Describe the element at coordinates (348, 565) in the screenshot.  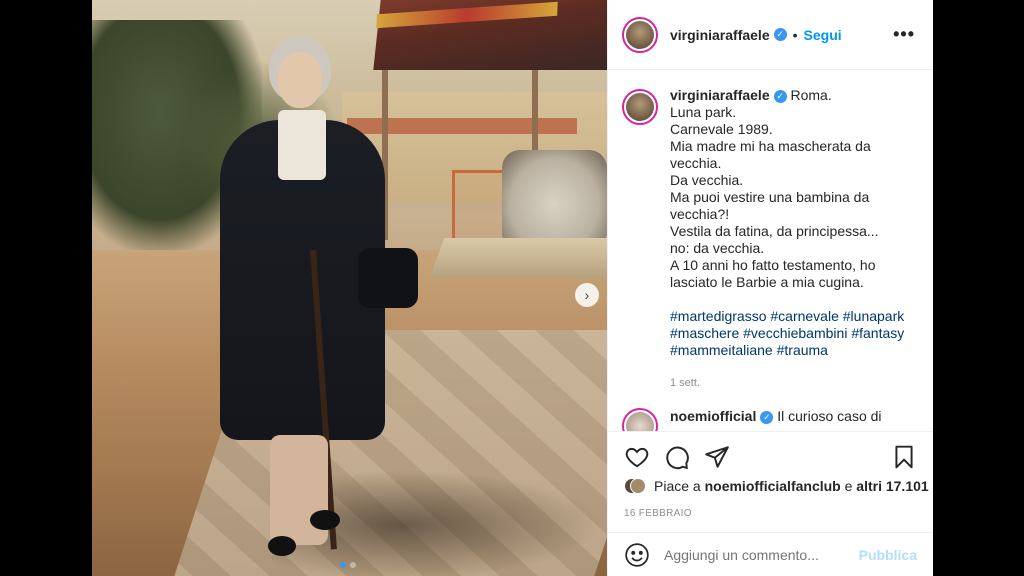
I see `carousel-indicator` at that location.